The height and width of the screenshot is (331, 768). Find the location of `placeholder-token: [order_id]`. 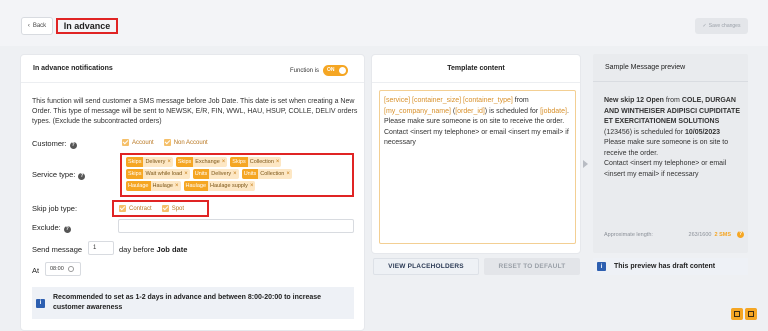

placeholder-token: [order_id] is located at coordinates (470, 111).